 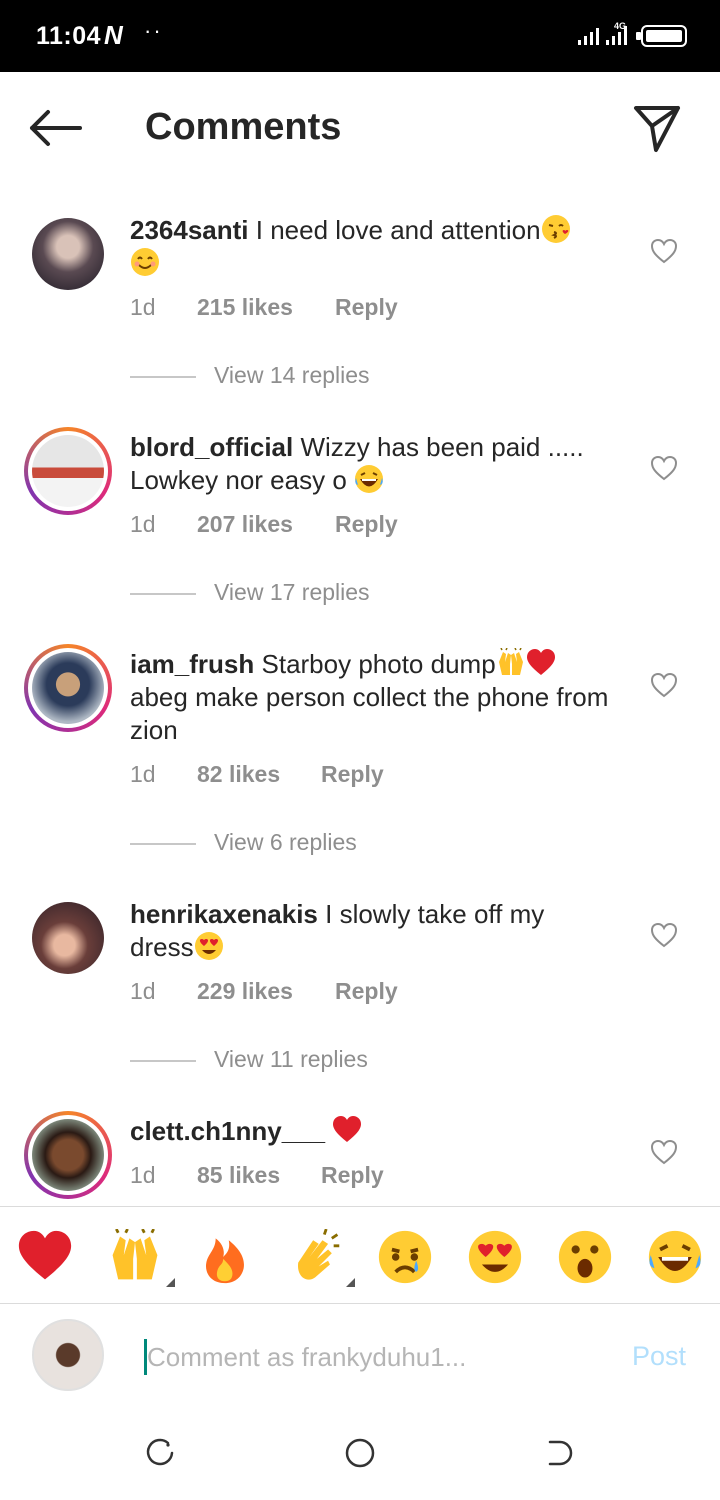 I want to click on comment-text: clett.ch1nny___, so click(x=370, y=1131).